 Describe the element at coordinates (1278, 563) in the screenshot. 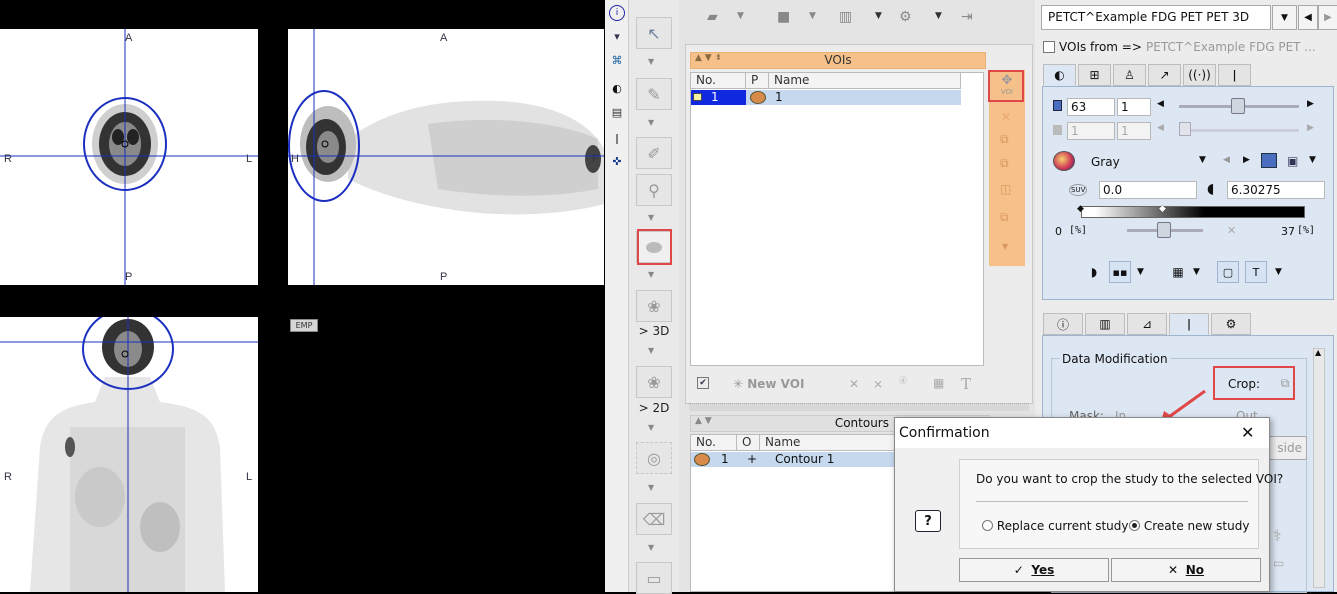

I see `cylinder-icon: ▭` at that location.